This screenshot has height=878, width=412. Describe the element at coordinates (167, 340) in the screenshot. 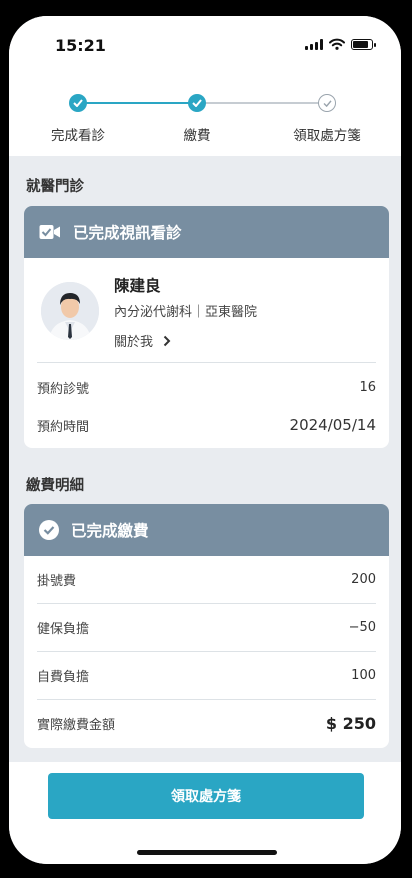

I see `chevron-right-icon` at that location.